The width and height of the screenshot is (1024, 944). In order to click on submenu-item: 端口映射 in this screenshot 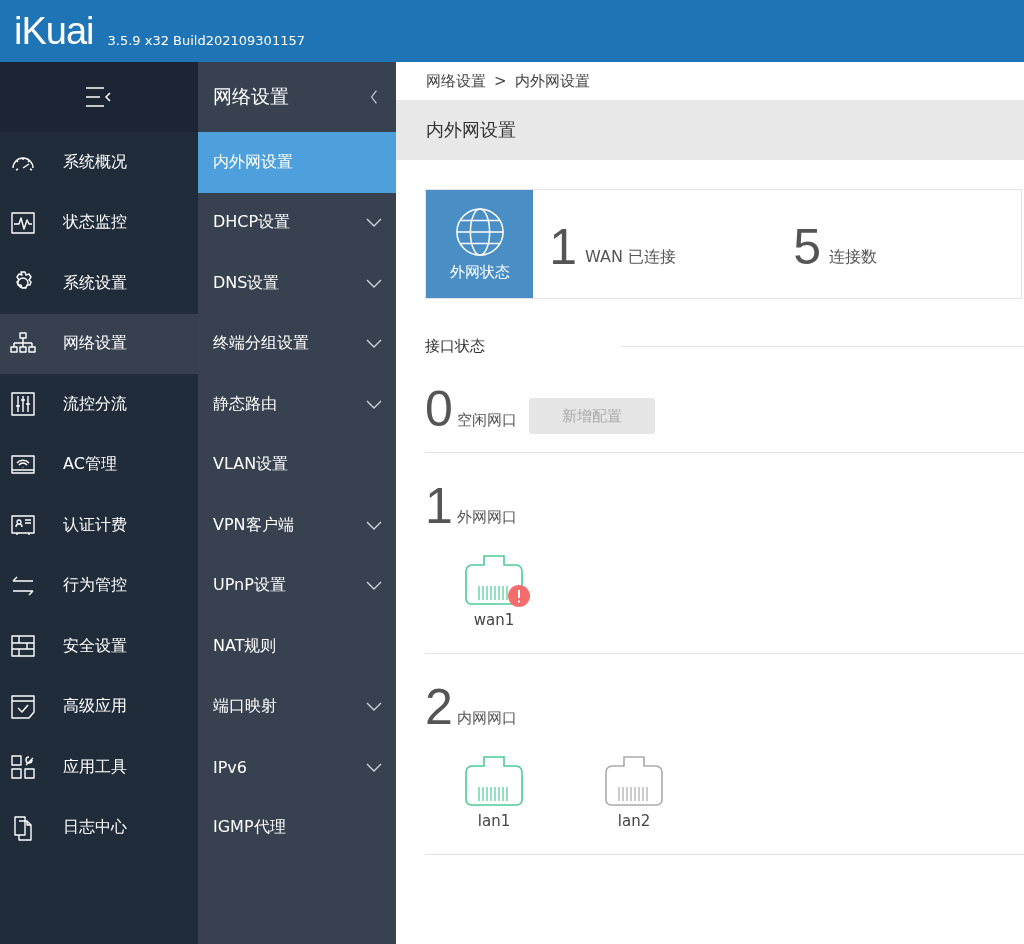, I will do `click(297, 706)`.